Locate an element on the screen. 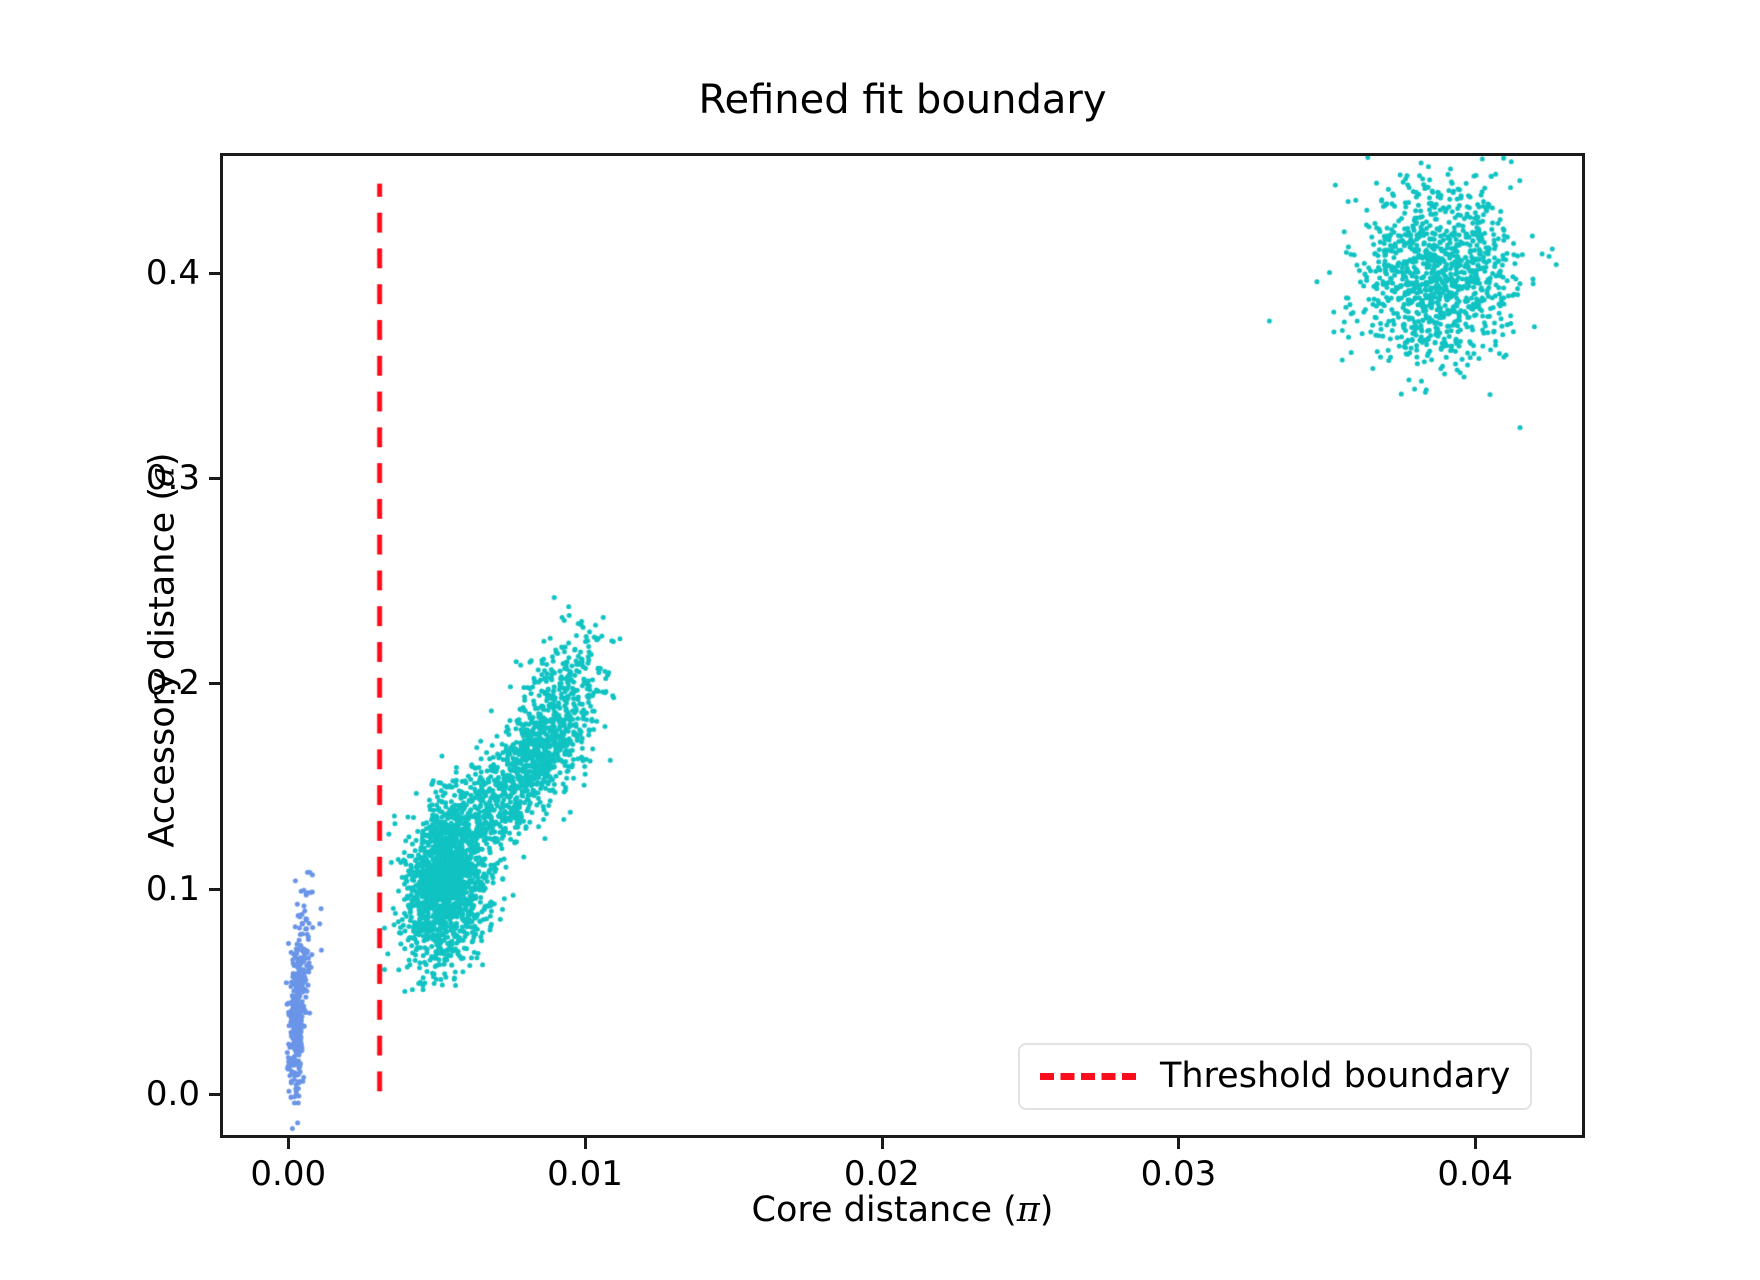 This screenshot has width=1760, height=1280. legend-box: Threshold boundary is located at coordinates (1275, 1076).